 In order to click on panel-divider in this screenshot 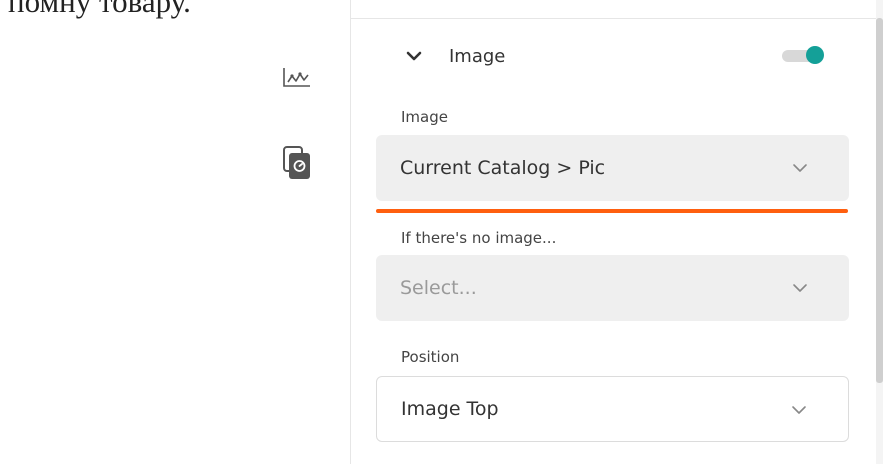, I will do `click(613, 18)`.